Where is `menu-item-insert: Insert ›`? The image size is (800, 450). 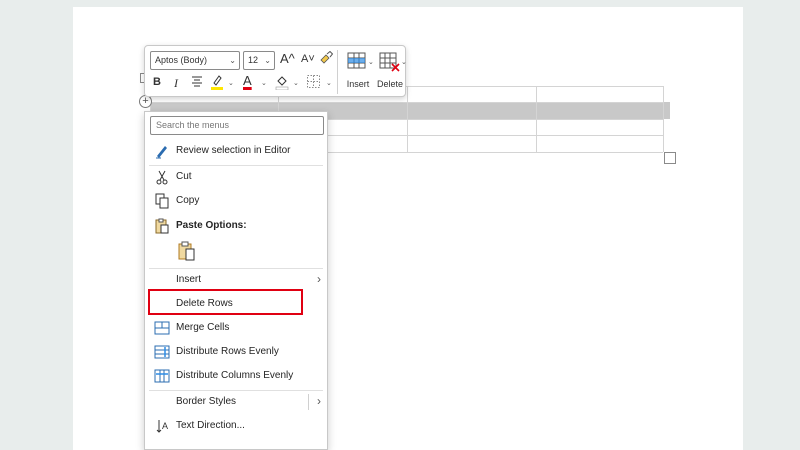
menu-item-insert: Insert › is located at coordinates (236, 280).